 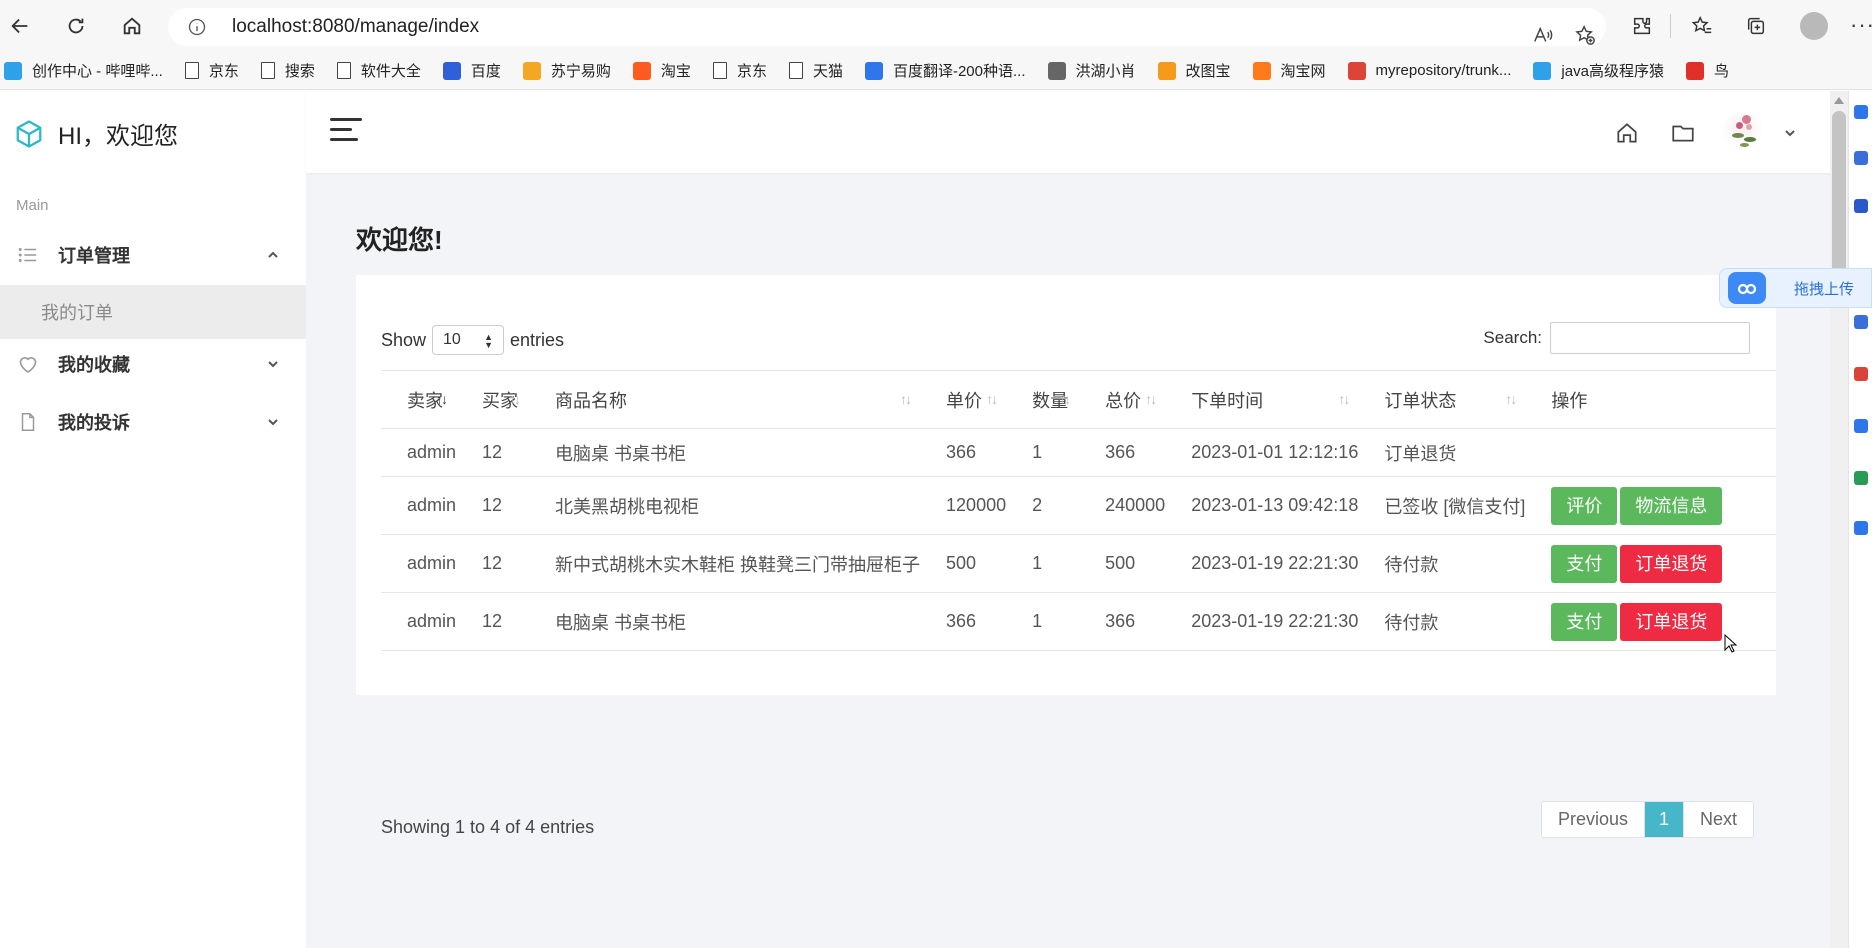 I want to click on page-scrollbar, so click(x=1839, y=519).